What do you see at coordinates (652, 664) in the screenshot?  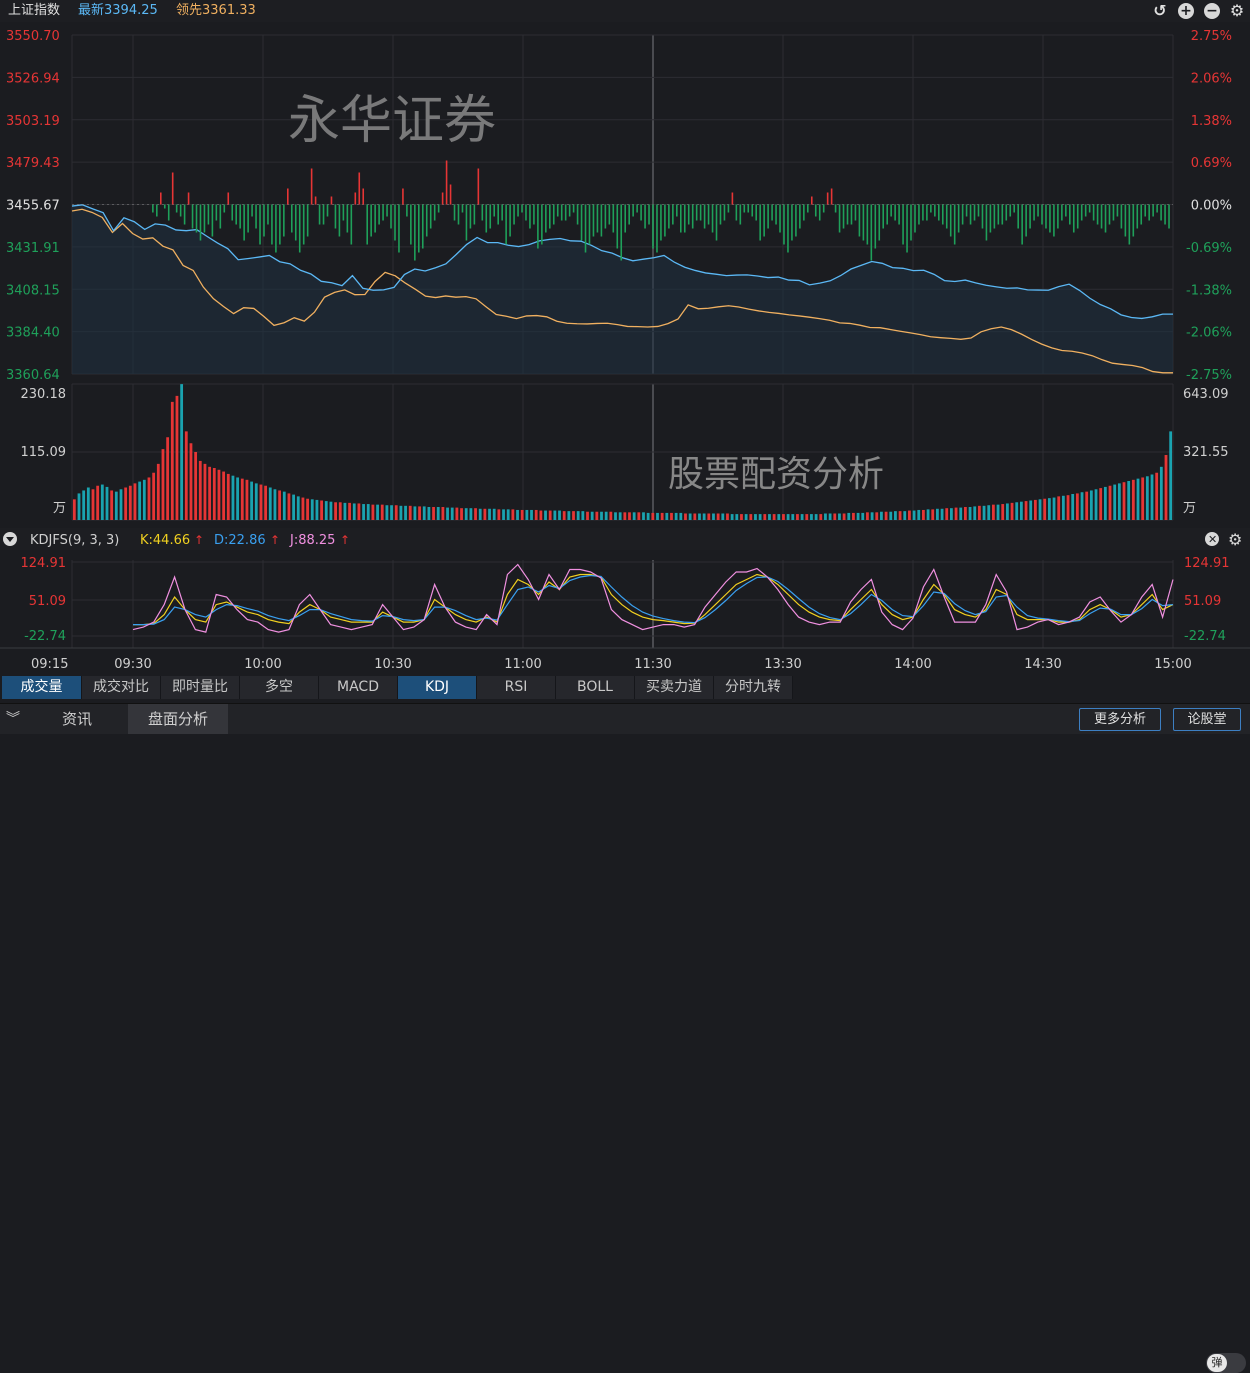 I see `x-tick-label: 11:30` at bounding box center [652, 664].